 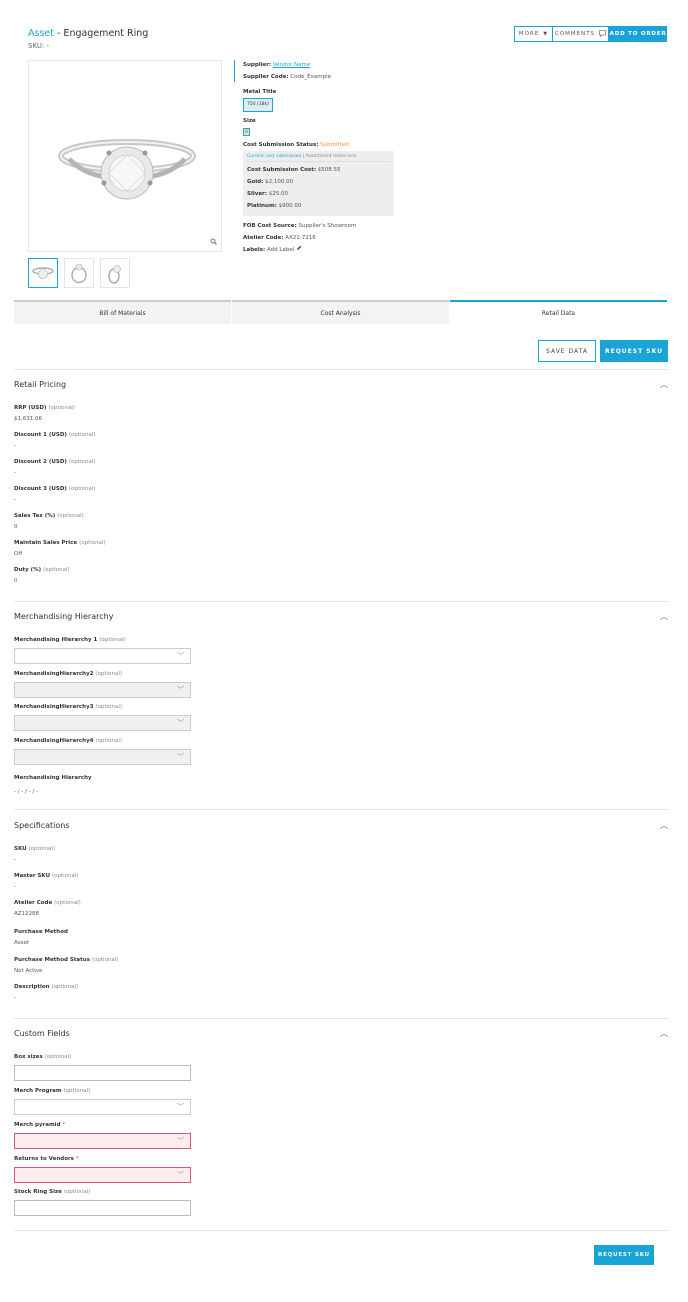 I want to click on add-label-link: Add Label, so click(x=280, y=250).